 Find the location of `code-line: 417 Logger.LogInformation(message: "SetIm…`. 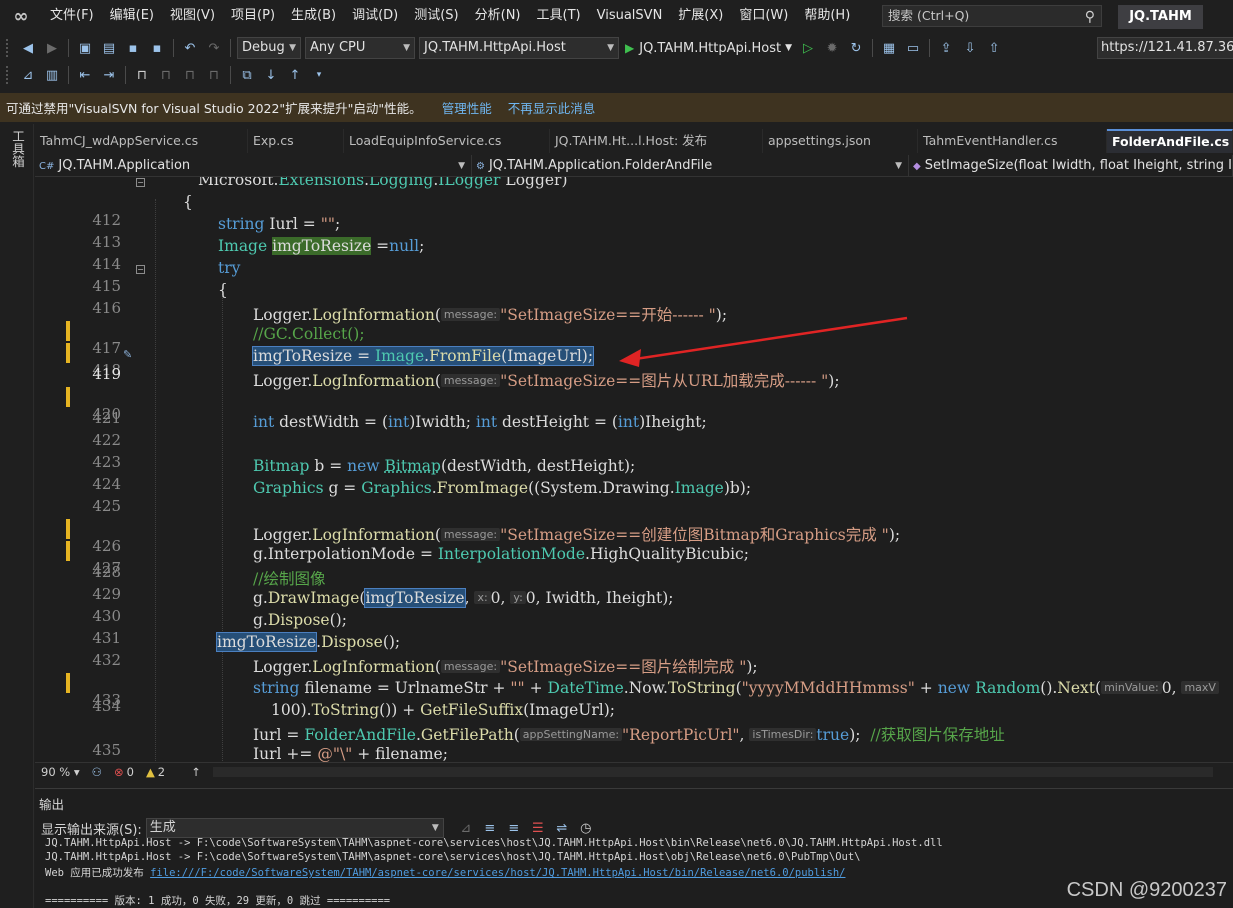

code-line: 417 Logger.LogInformation(message: "SetIm… is located at coordinates (634, 330).